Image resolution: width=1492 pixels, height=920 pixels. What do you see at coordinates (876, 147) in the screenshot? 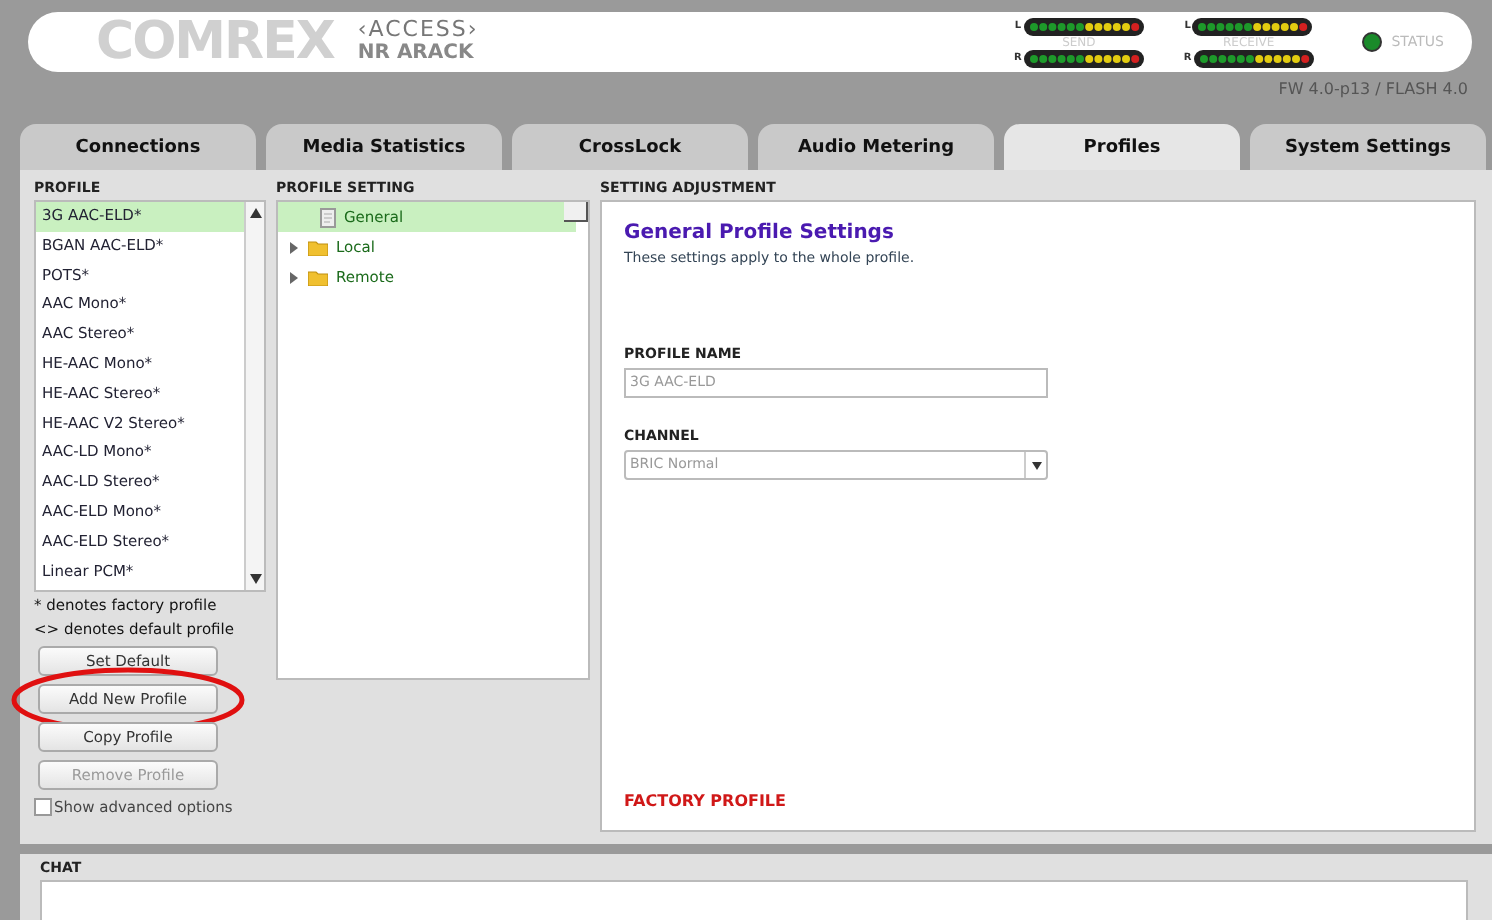
I see `tab: Audio Metering` at bounding box center [876, 147].